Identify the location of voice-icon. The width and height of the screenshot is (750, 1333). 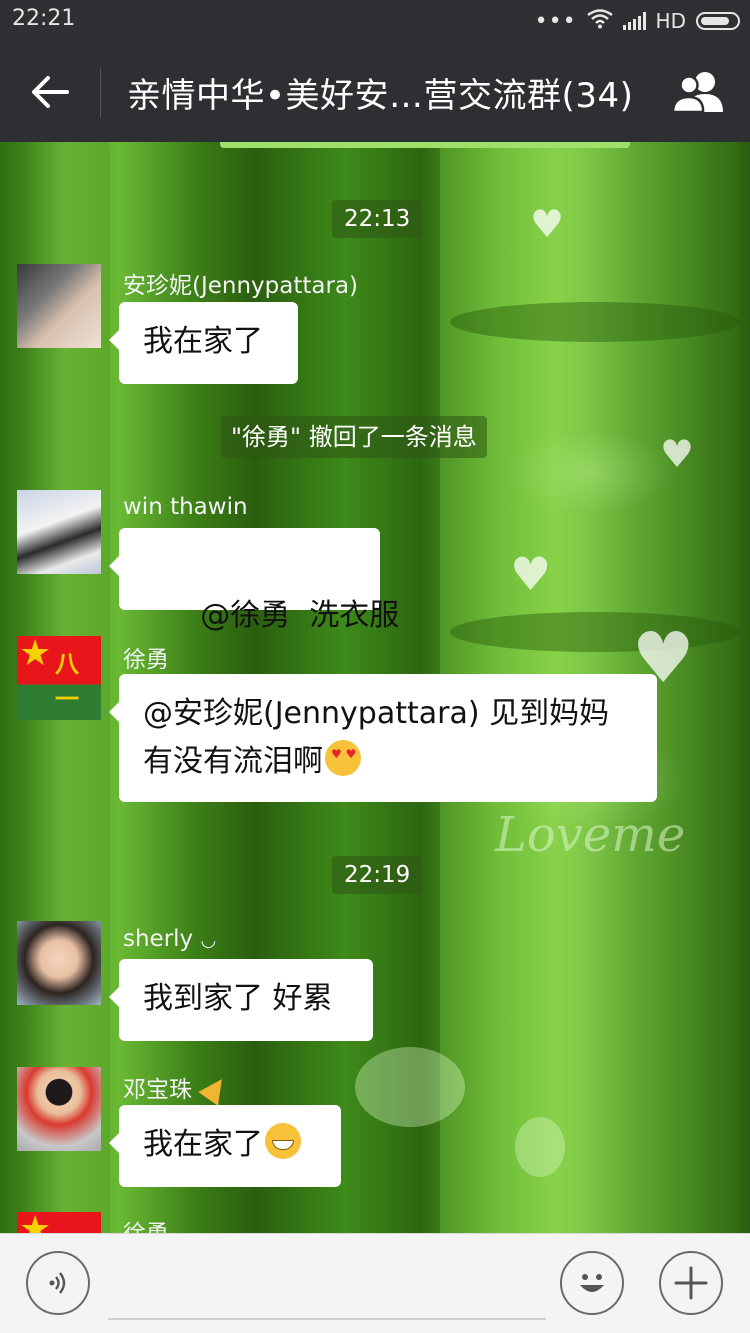
(57, 1283).